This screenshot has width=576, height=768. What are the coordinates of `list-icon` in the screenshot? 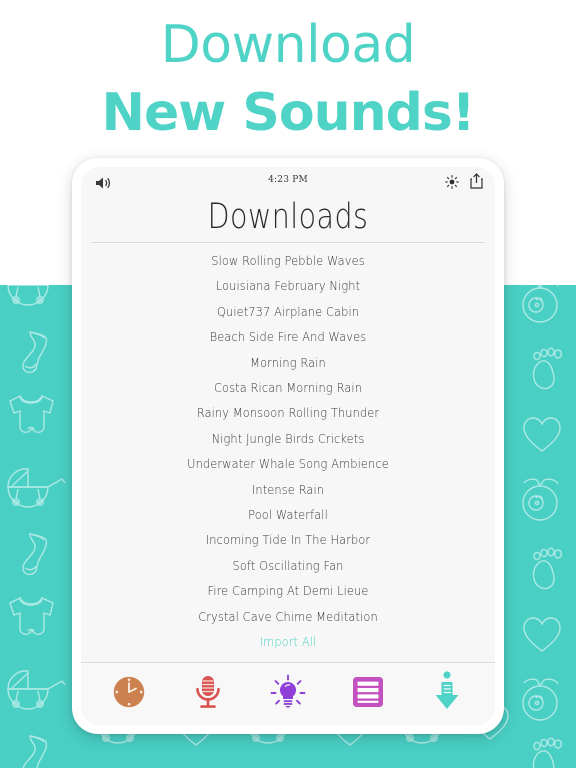 It's located at (368, 694).